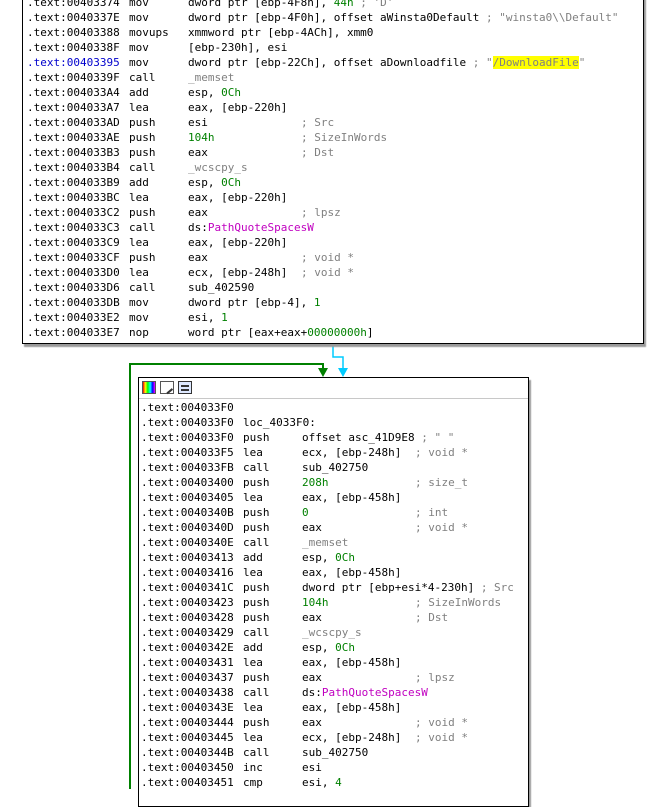  Describe the element at coordinates (253, 767) in the screenshot. I see `line-mnemonic: inc` at that location.